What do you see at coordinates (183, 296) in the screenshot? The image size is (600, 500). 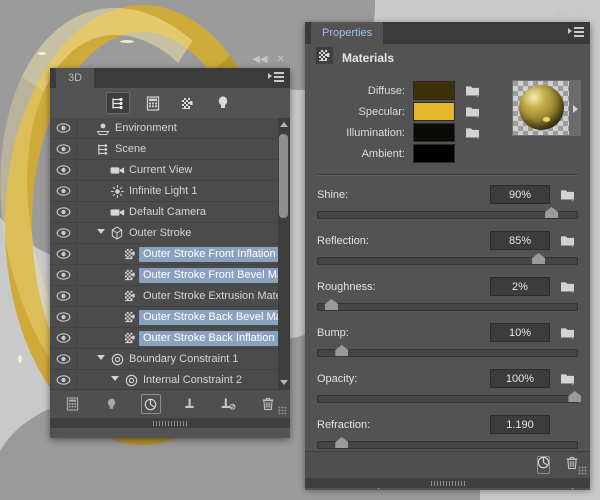 I see `scene-row-body: Outer Stroke Extrusion Material` at bounding box center [183, 296].